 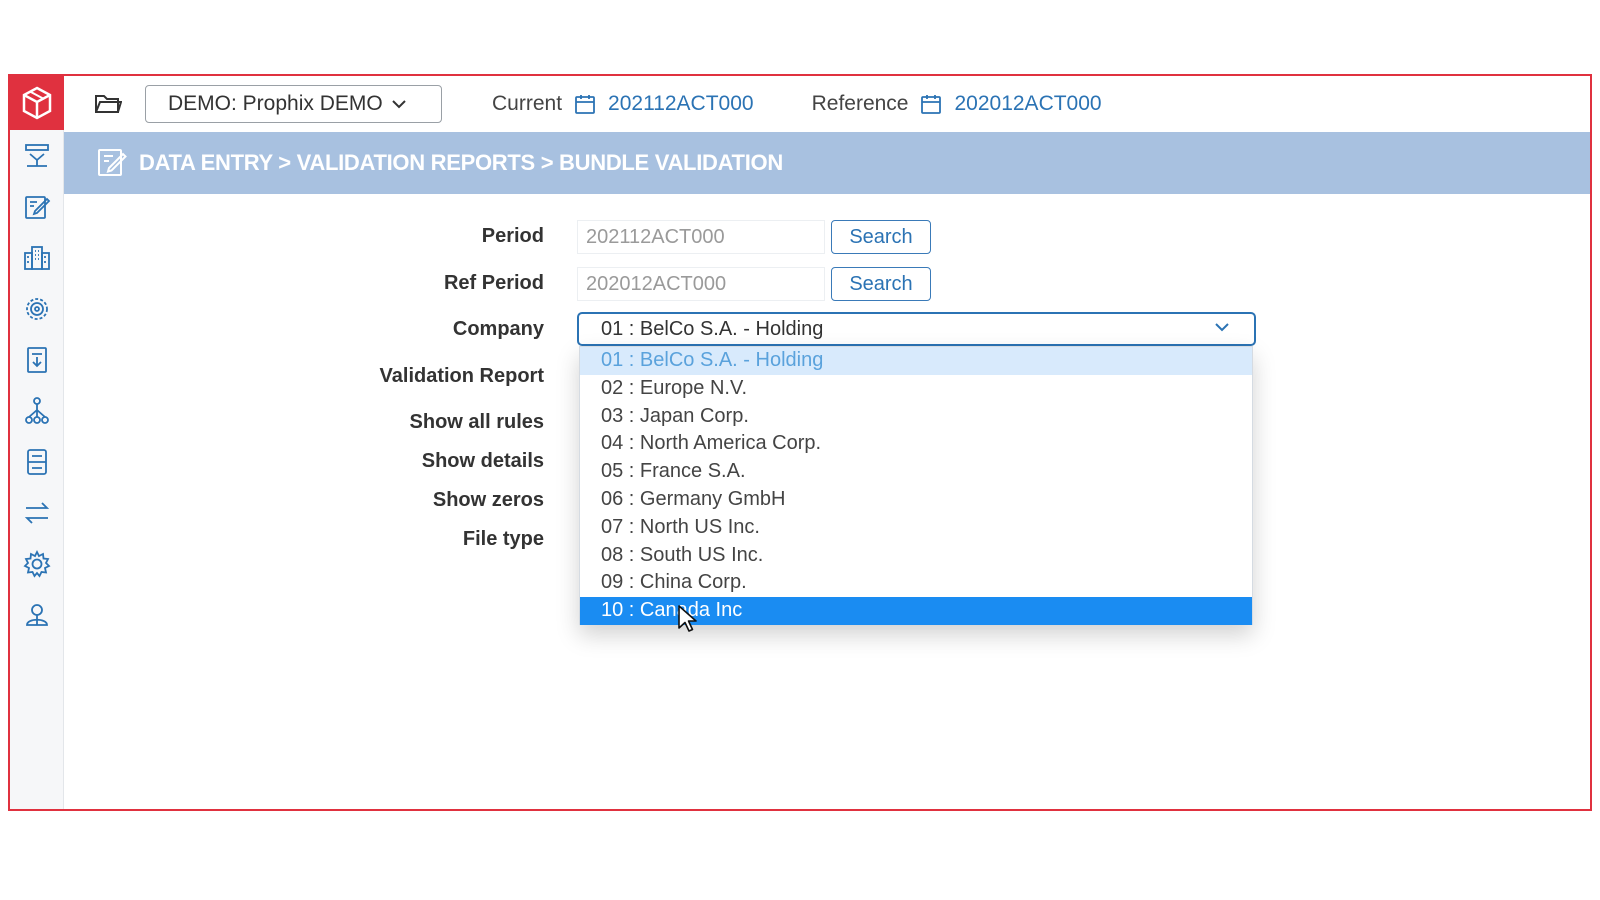 What do you see at coordinates (701, 237) in the screenshot?
I see `period-input: 202112ACT000` at bounding box center [701, 237].